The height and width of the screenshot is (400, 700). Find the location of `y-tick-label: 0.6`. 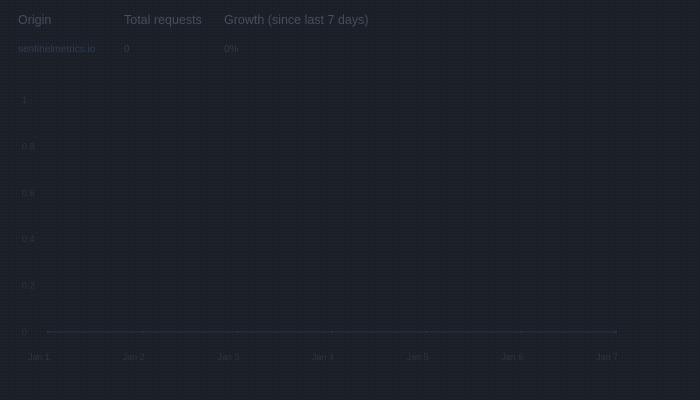

y-tick-label: 0.6 is located at coordinates (28, 193).